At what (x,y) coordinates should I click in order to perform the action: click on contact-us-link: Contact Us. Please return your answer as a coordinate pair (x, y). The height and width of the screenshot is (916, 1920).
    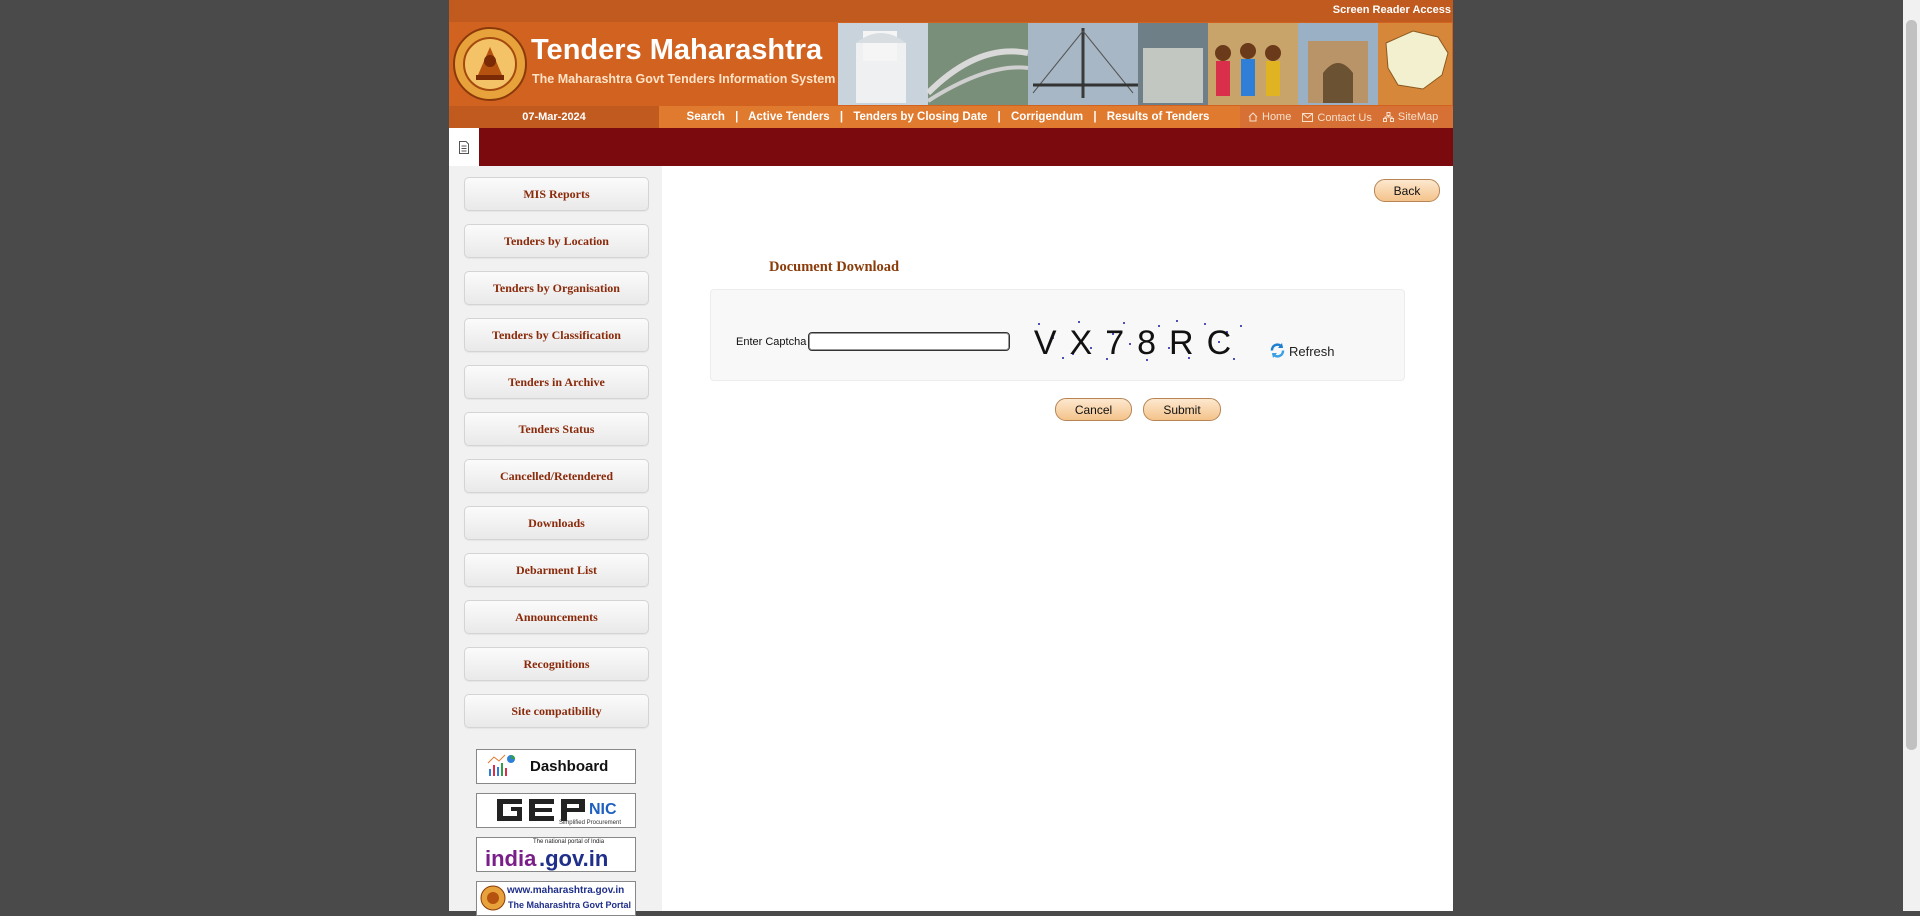
    Looking at the image, I should click on (1337, 118).